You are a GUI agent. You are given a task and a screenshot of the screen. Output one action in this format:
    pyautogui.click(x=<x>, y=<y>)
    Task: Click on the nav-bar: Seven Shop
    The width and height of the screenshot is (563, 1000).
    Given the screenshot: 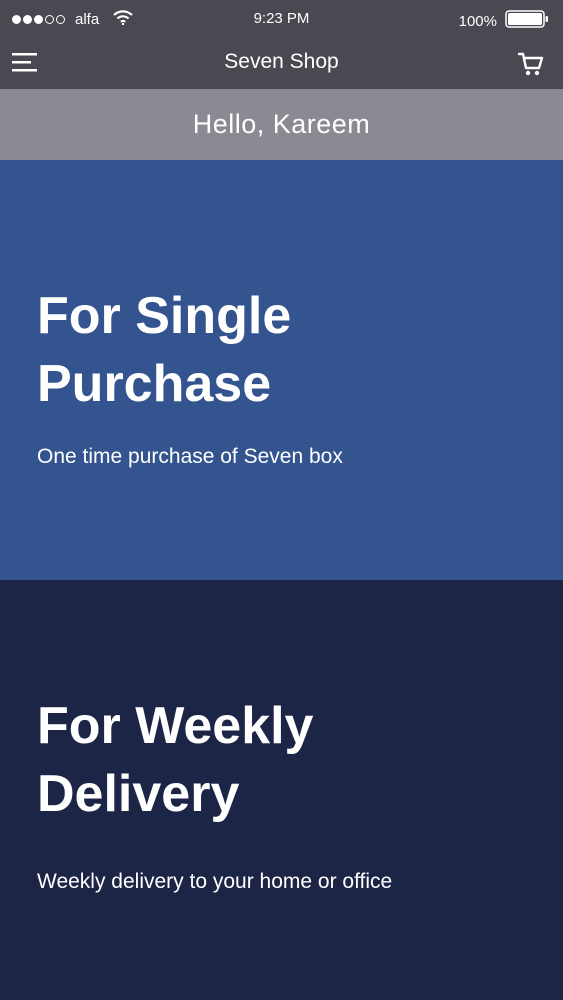 What is the action you would take?
    pyautogui.click(x=281, y=63)
    